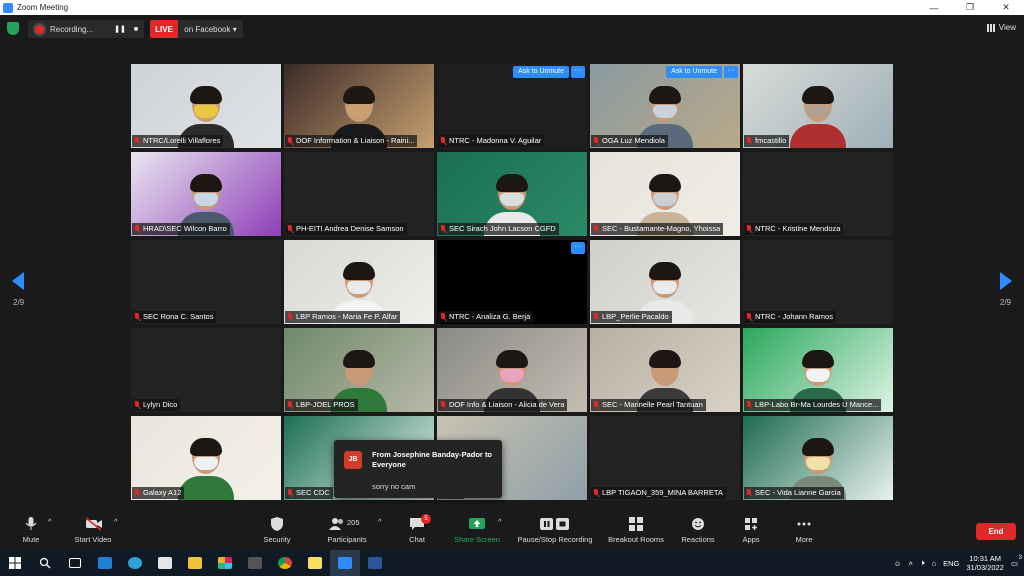 The image size is (1024, 576). Describe the element at coordinates (951, 563) in the screenshot. I see `language-indicator: ENG` at that location.